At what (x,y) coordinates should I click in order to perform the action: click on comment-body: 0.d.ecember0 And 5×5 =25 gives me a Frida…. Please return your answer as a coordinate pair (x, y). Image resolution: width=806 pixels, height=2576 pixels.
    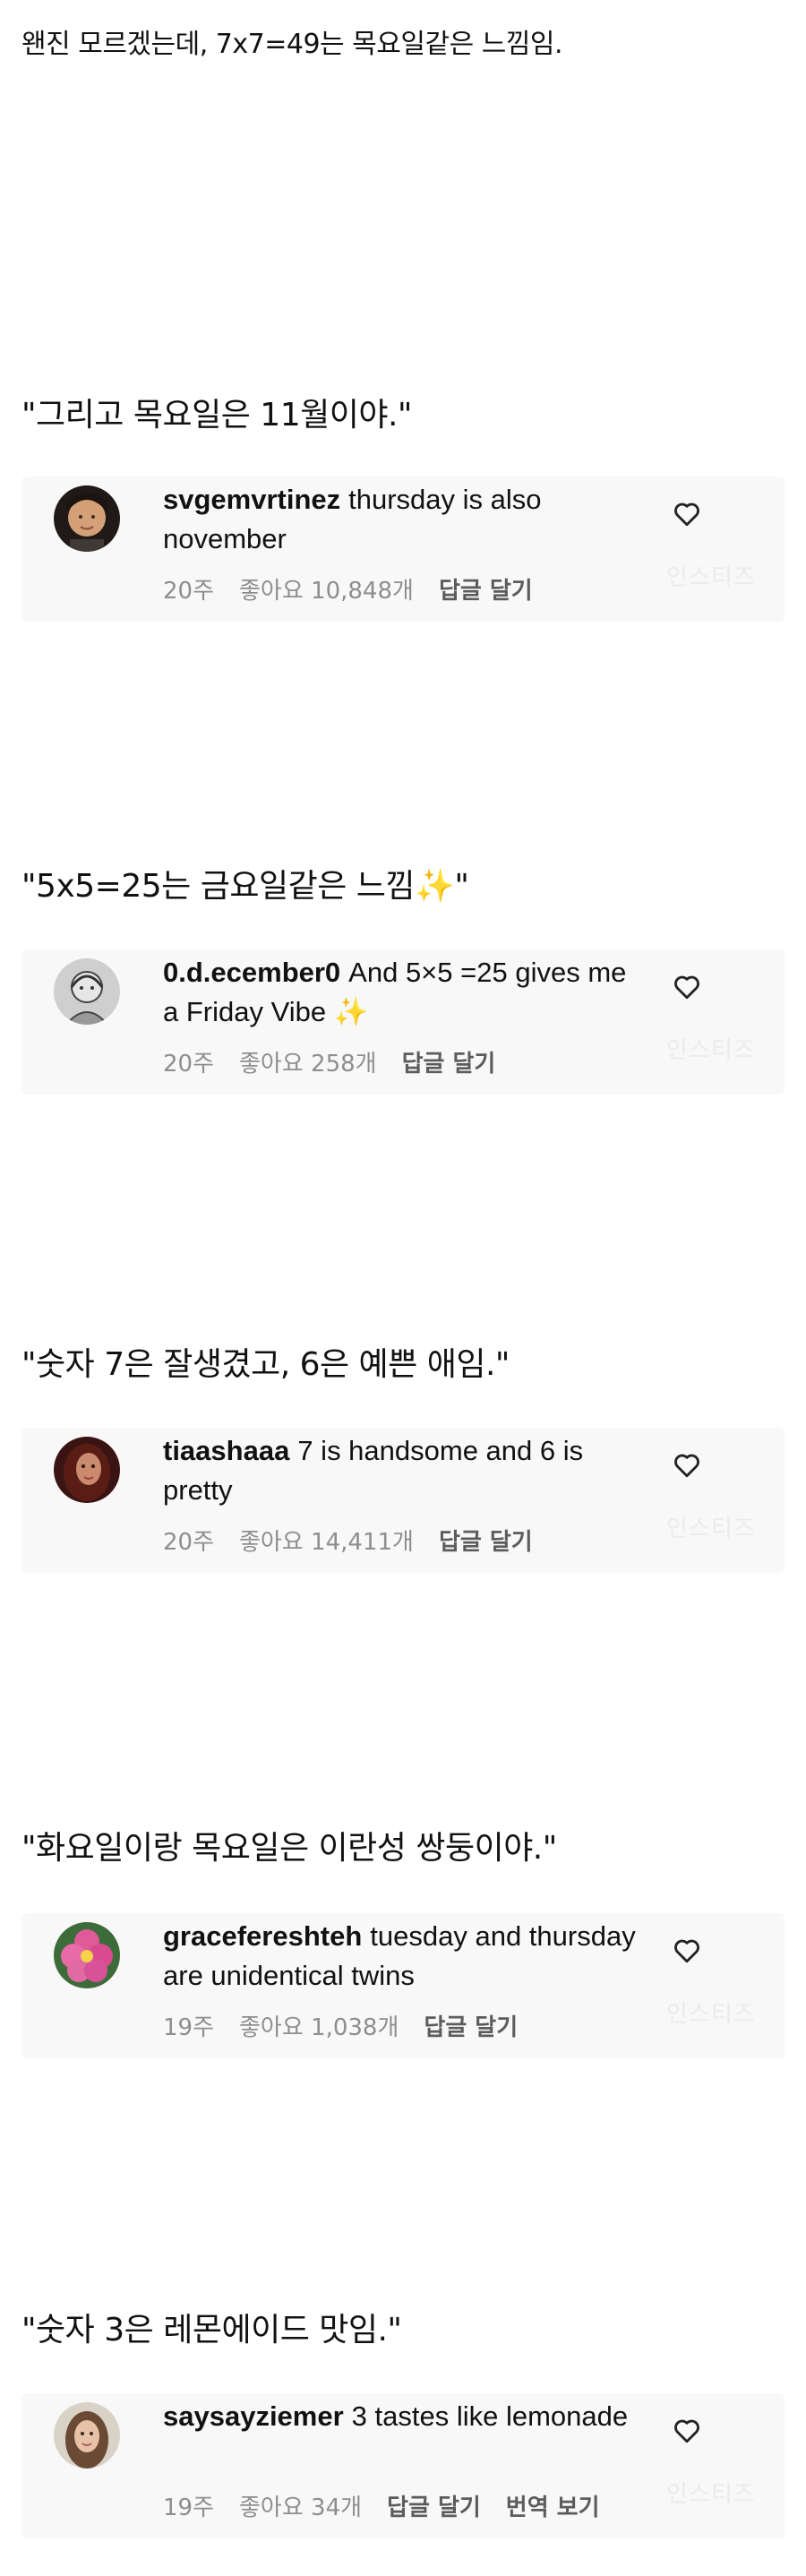
    Looking at the image, I should click on (405, 992).